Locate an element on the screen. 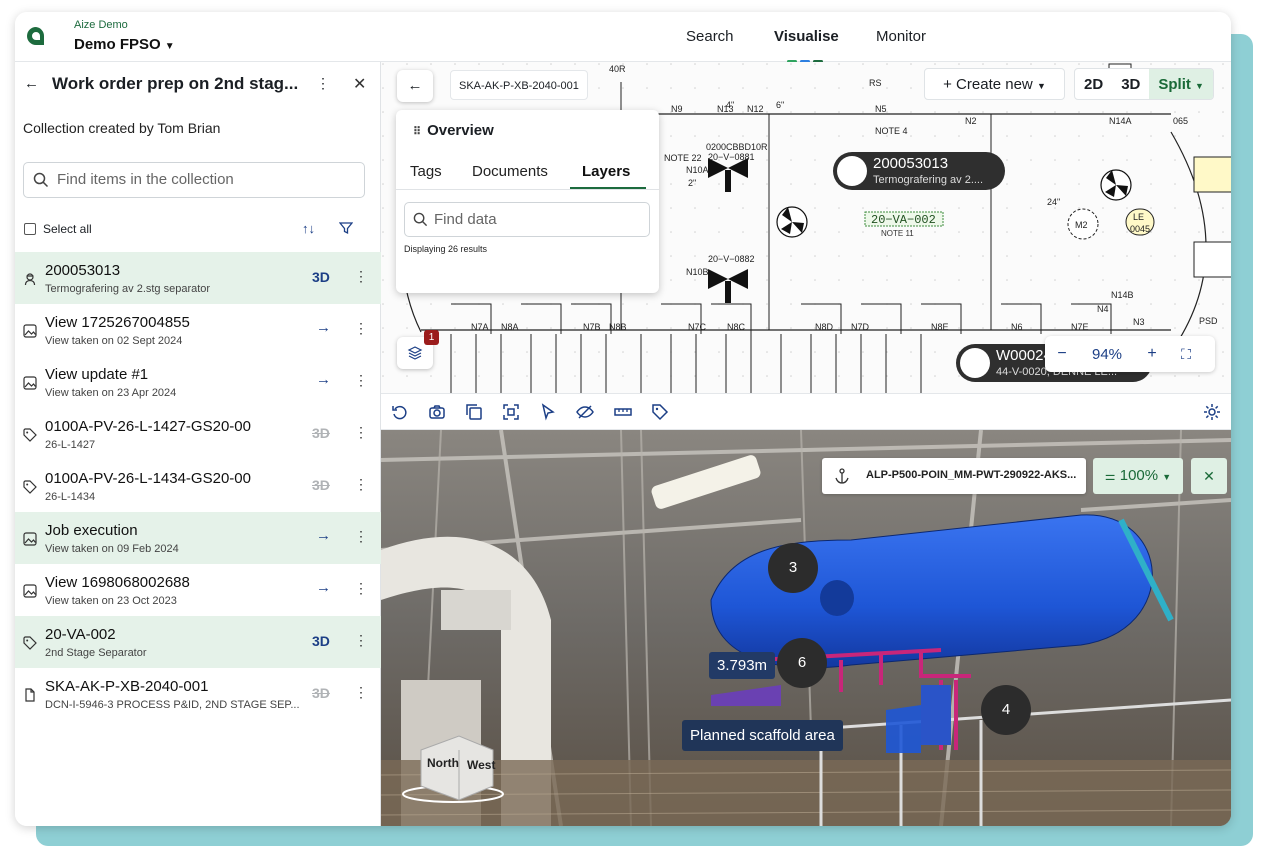  mode-2d-button: 2D is located at coordinates (1093, 84).